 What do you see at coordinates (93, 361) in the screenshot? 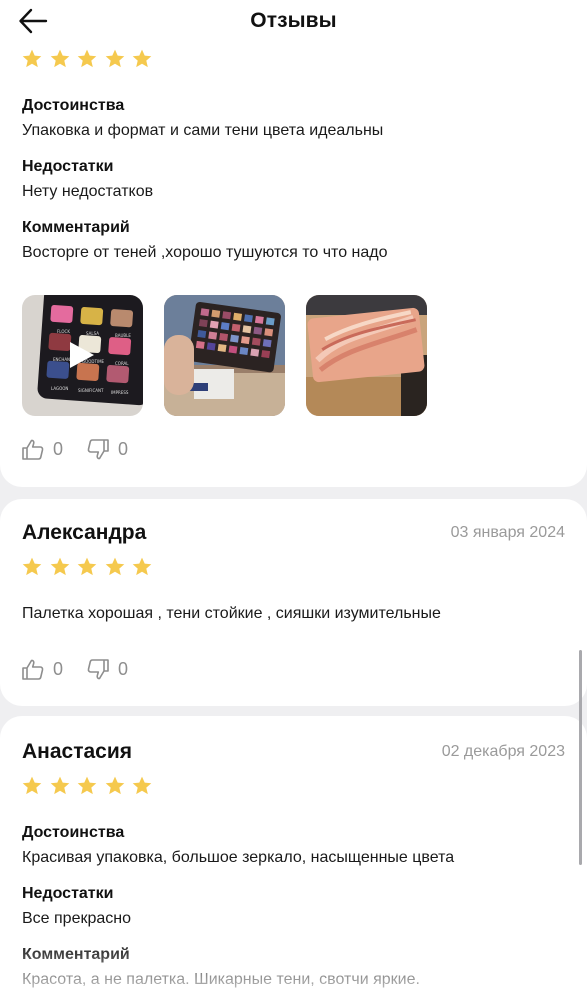
I see `shade-label: GOODTIME` at bounding box center [93, 361].